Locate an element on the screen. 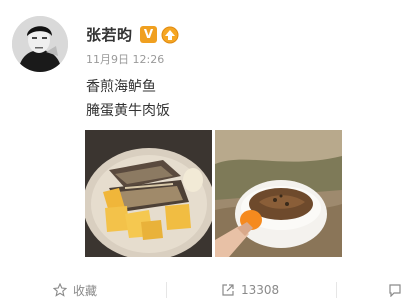  repost-button: 13308 is located at coordinates (250, 290).